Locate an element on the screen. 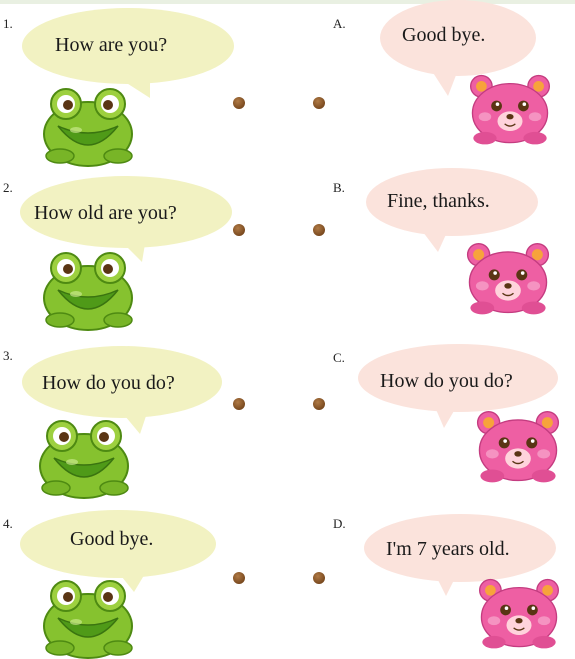 This screenshot has height=659, width=575. item-letter: A. is located at coordinates (339, 23).